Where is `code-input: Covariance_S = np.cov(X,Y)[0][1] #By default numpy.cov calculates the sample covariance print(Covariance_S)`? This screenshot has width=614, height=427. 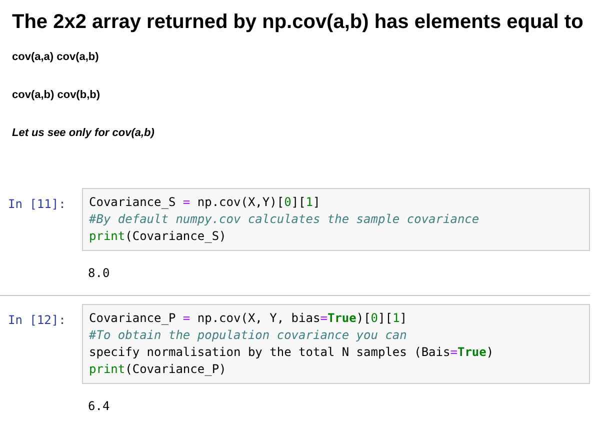
code-input: Covariance_S = np.cov(X,Y)[0][1] #By default numpy.cov calculates the sample covariance print(Covariance_S) is located at coordinates (336, 219).